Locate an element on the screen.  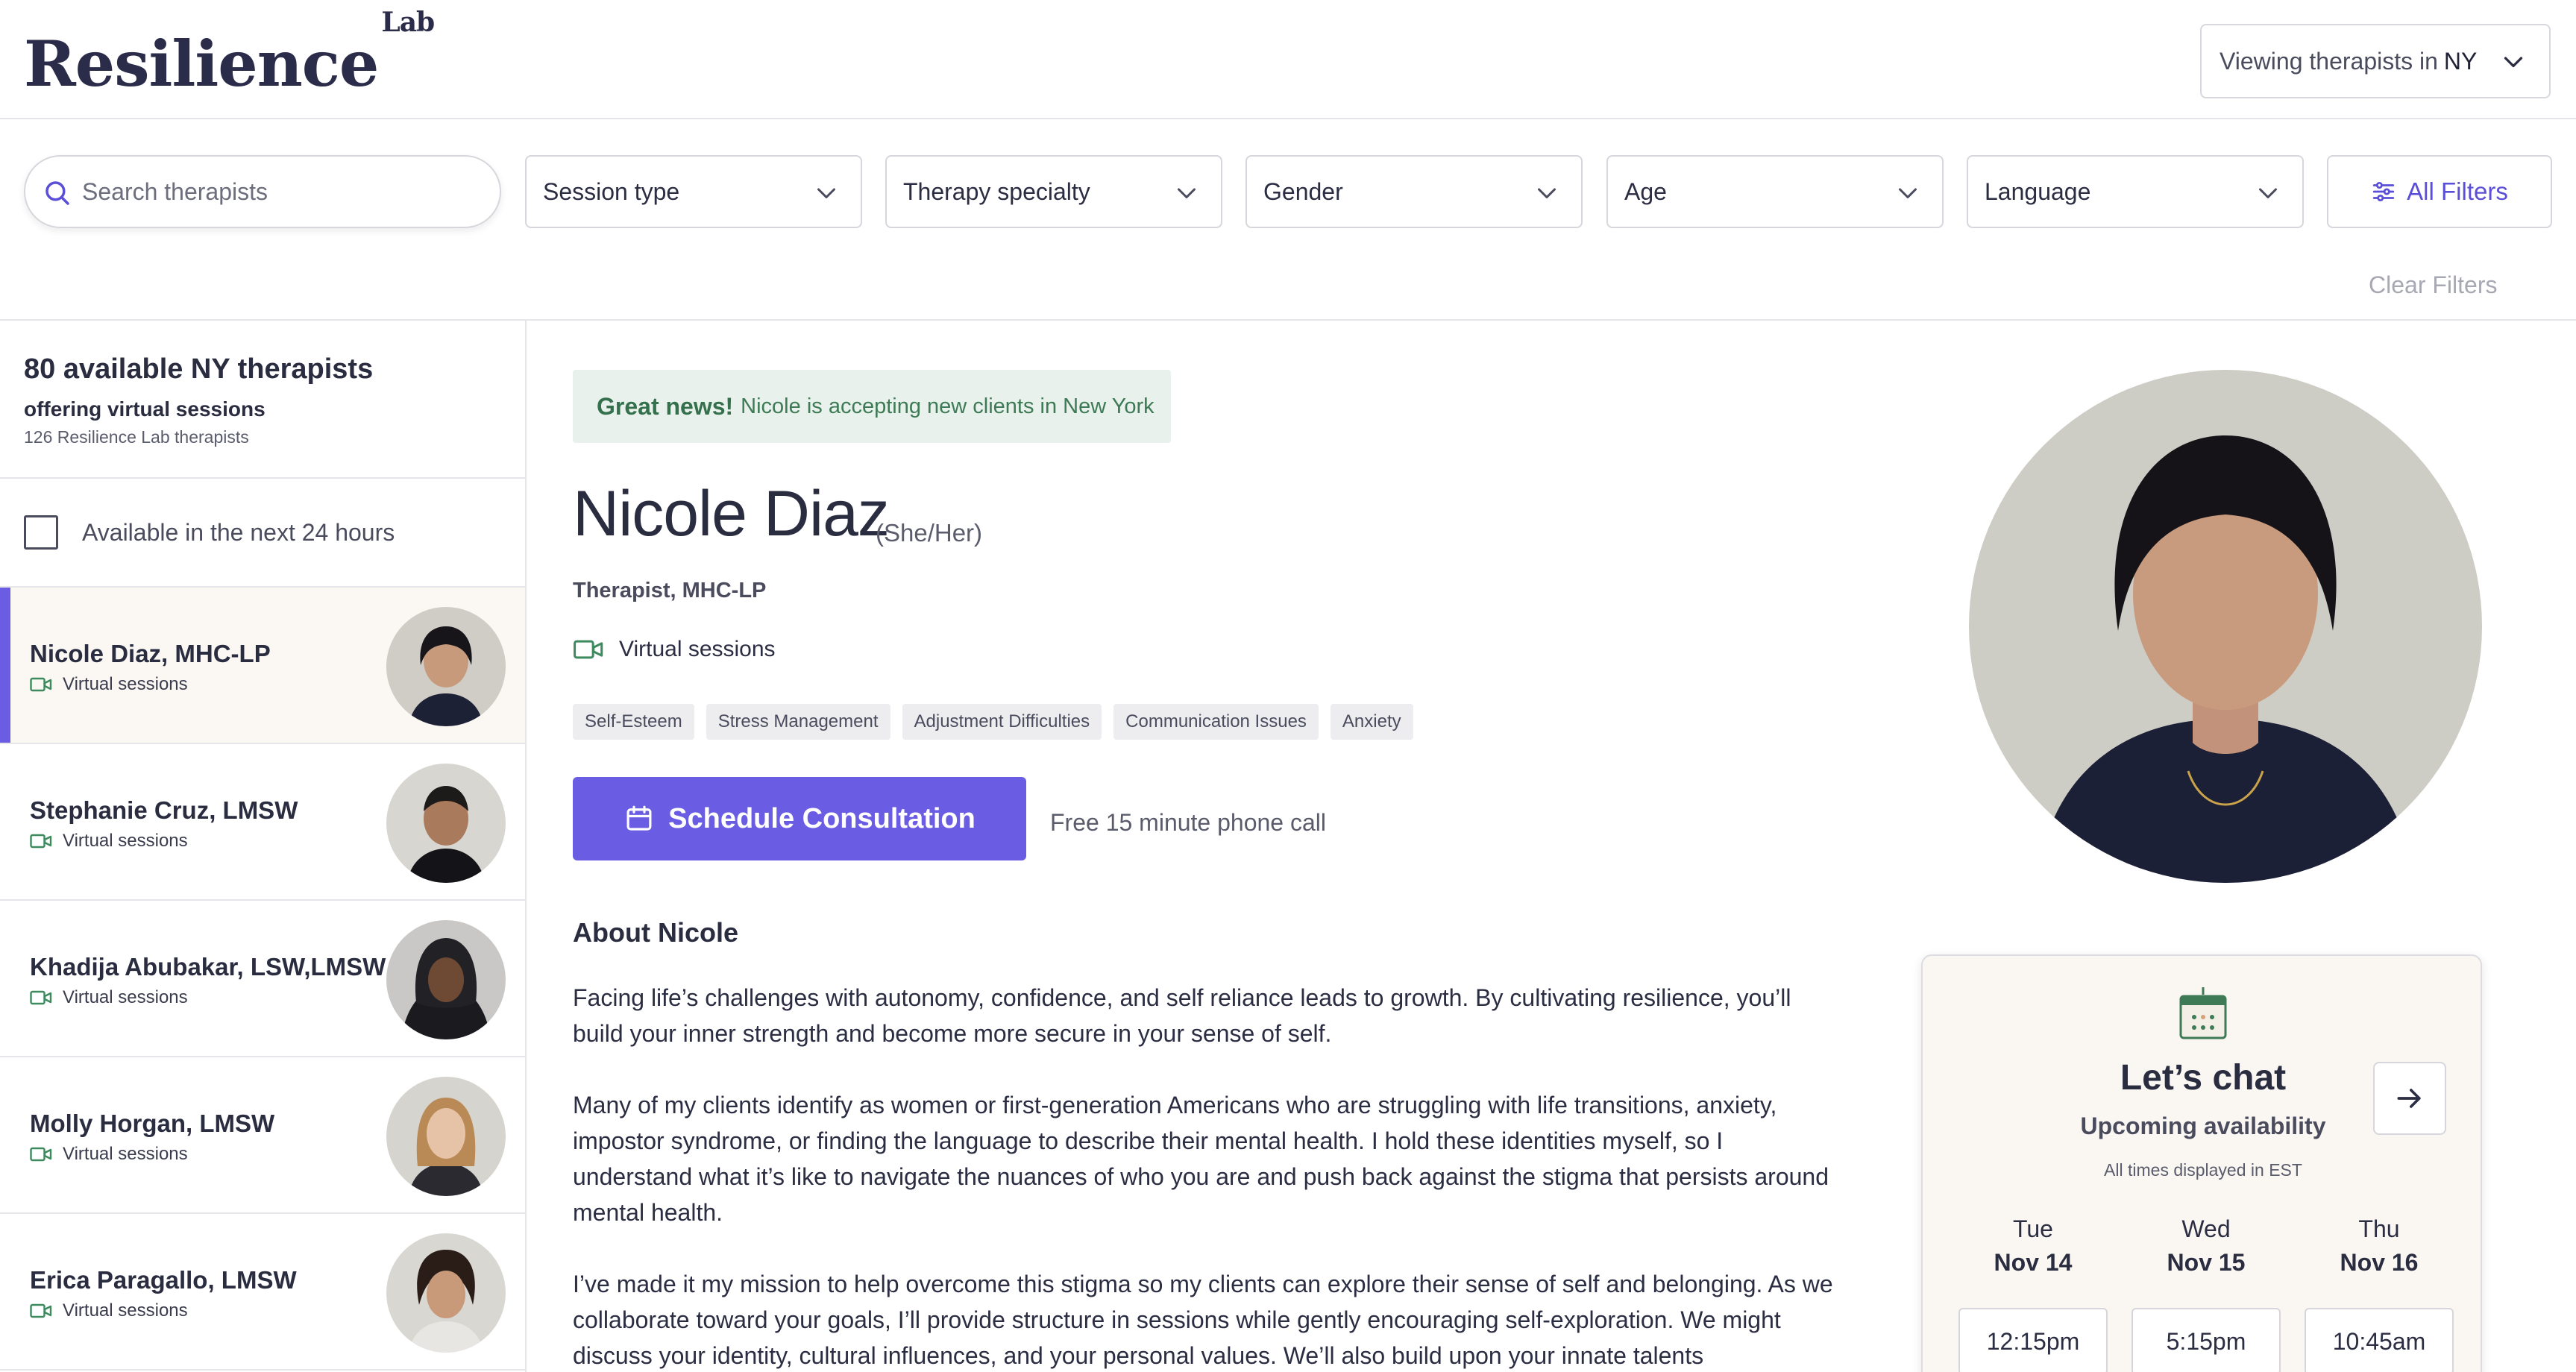
schedule-consultation-label: Schedule Consultation is located at coordinates (822, 818).